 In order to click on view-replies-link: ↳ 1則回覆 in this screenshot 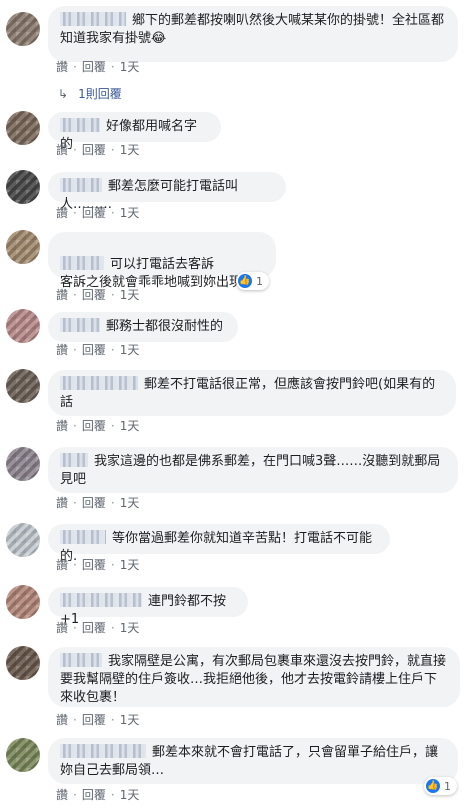, I will do `click(90, 94)`.